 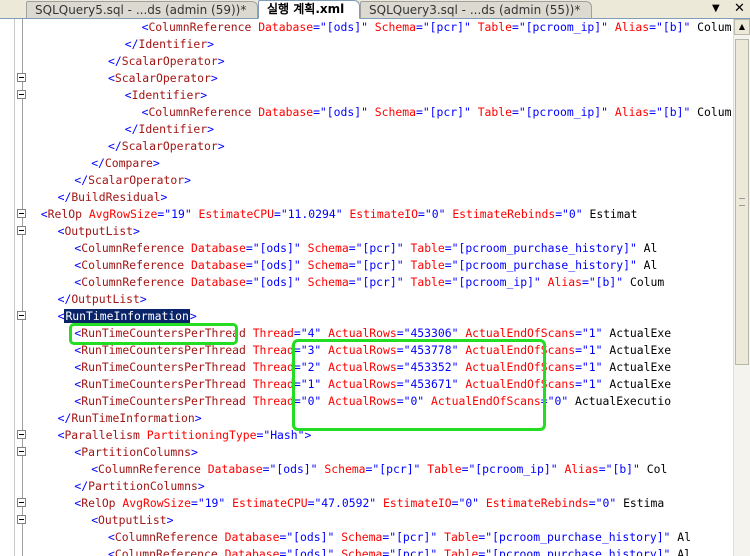 I want to click on code-text: <Identifier>, so click(x=166, y=95).